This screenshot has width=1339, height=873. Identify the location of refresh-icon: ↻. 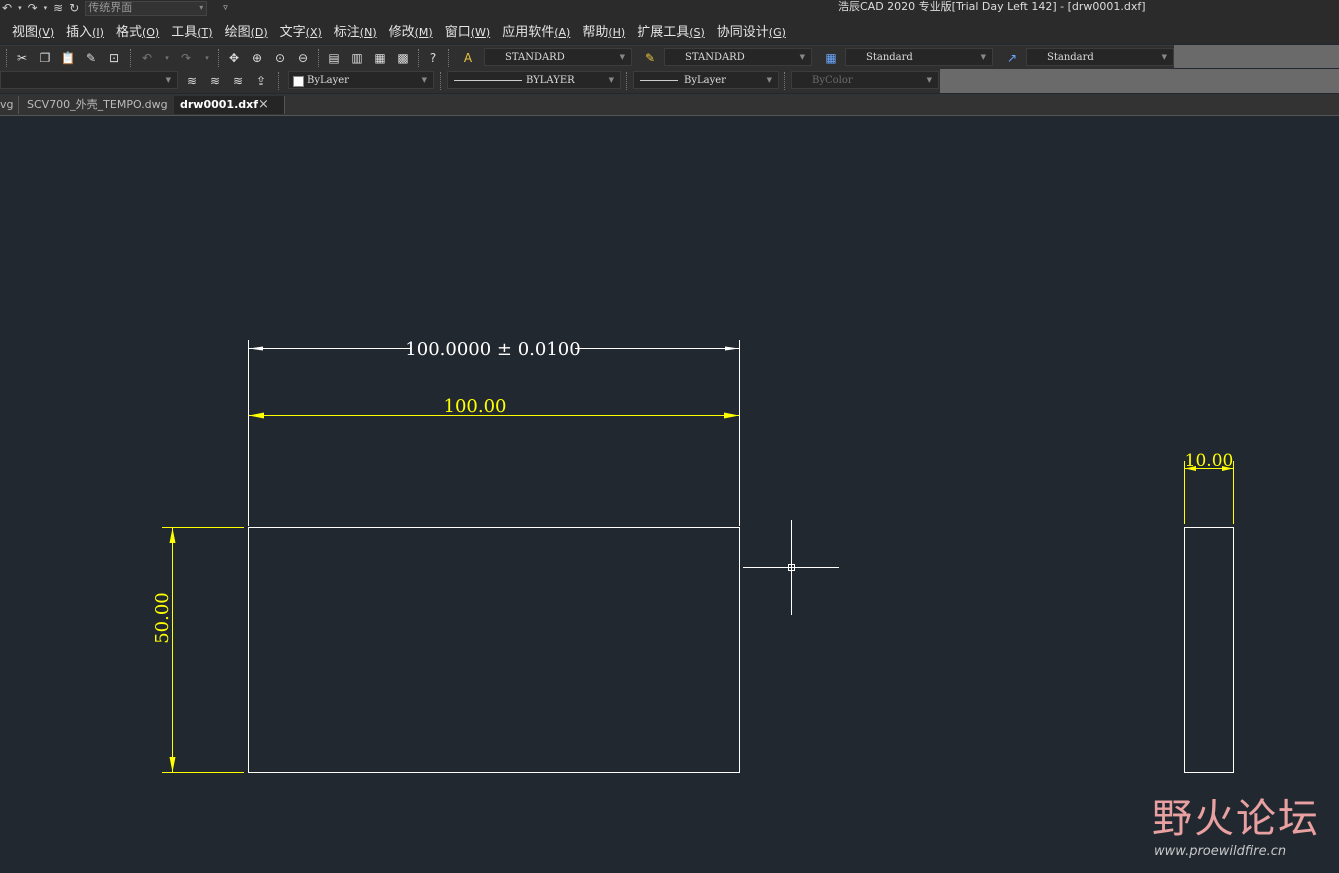
(74, 8).